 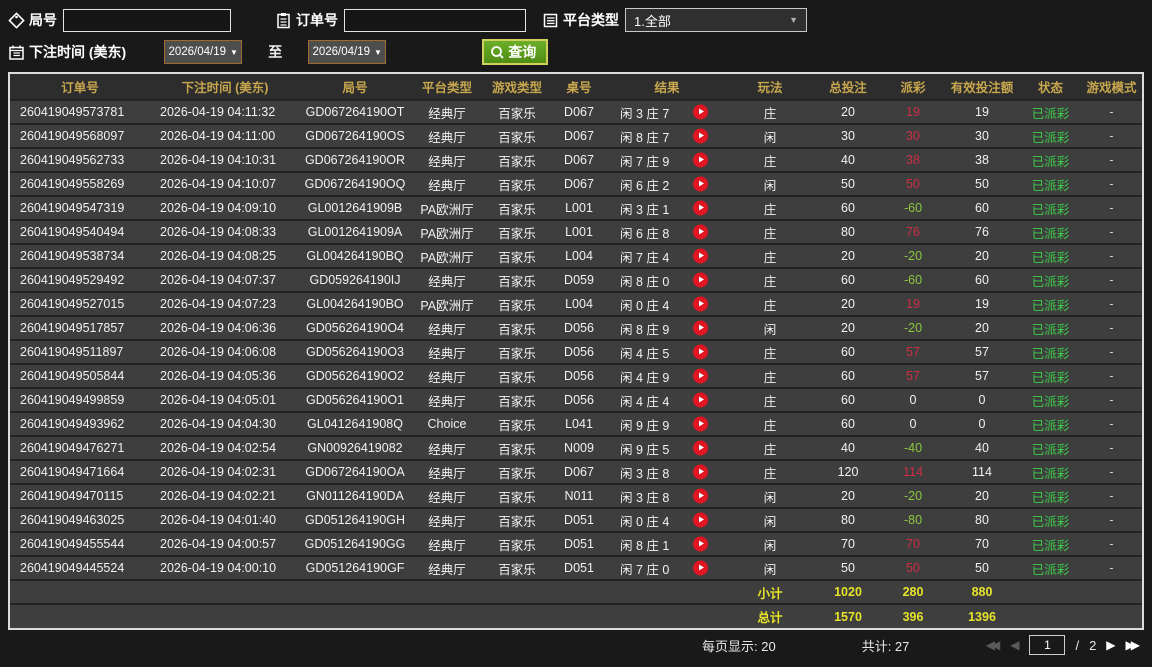 What do you see at coordinates (667, 135) in the screenshot?
I see `result-cell: 闲 8 庄 7` at bounding box center [667, 135].